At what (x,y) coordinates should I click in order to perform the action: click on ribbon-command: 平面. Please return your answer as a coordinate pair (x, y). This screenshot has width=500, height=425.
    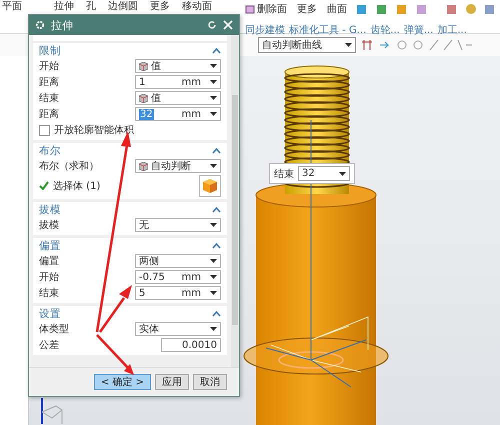
    Looking at the image, I should click on (12, 6).